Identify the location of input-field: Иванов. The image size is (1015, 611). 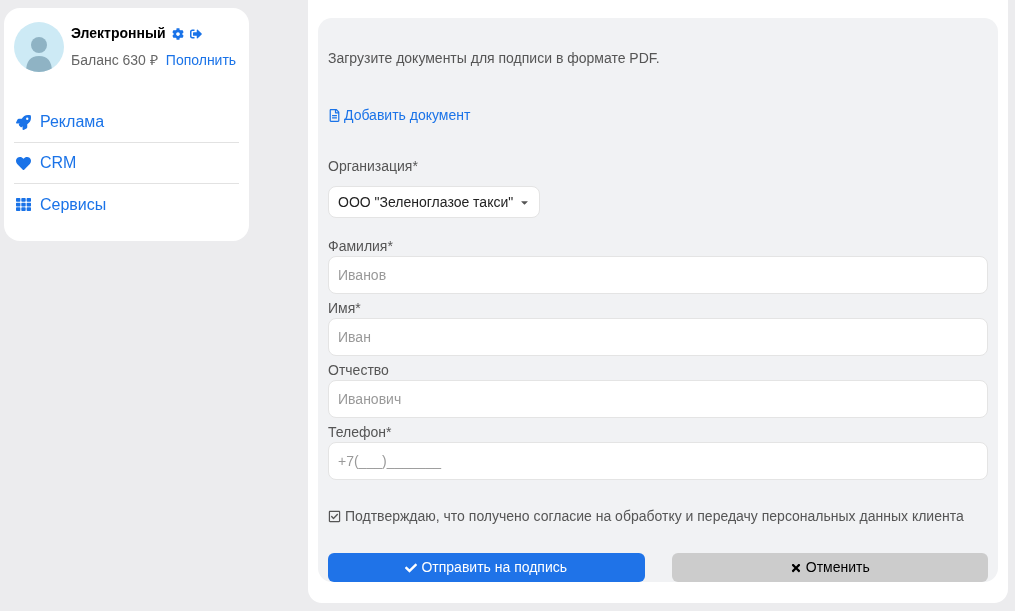
(658, 275).